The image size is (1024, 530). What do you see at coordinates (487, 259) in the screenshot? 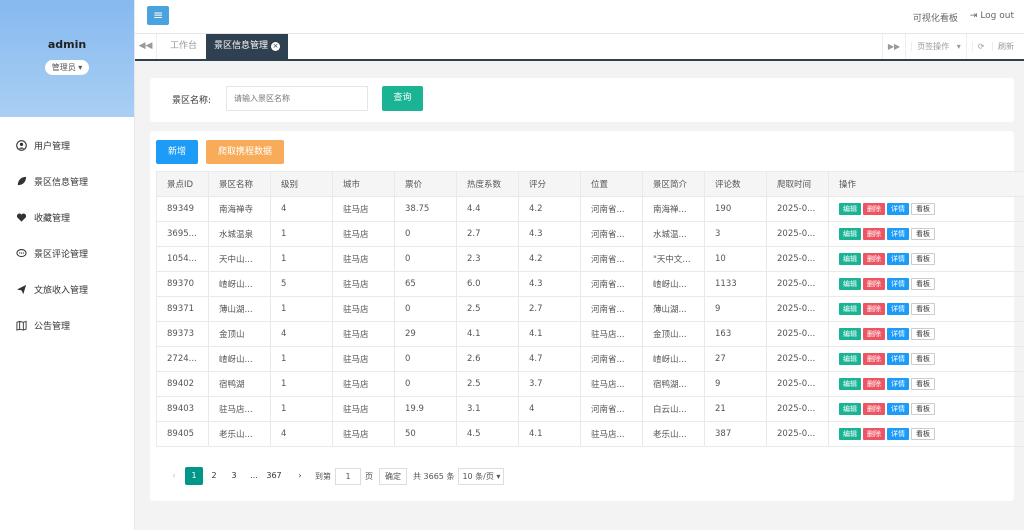
I see `table-cell: 2.3` at bounding box center [487, 259].